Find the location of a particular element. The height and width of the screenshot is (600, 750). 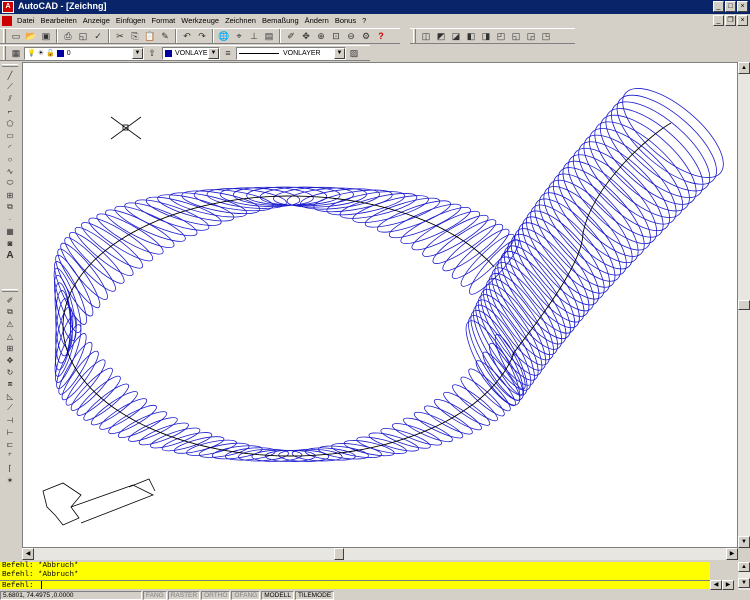

color-dropdown: VONLAYER ▼ is located at coordinates (191, 53).